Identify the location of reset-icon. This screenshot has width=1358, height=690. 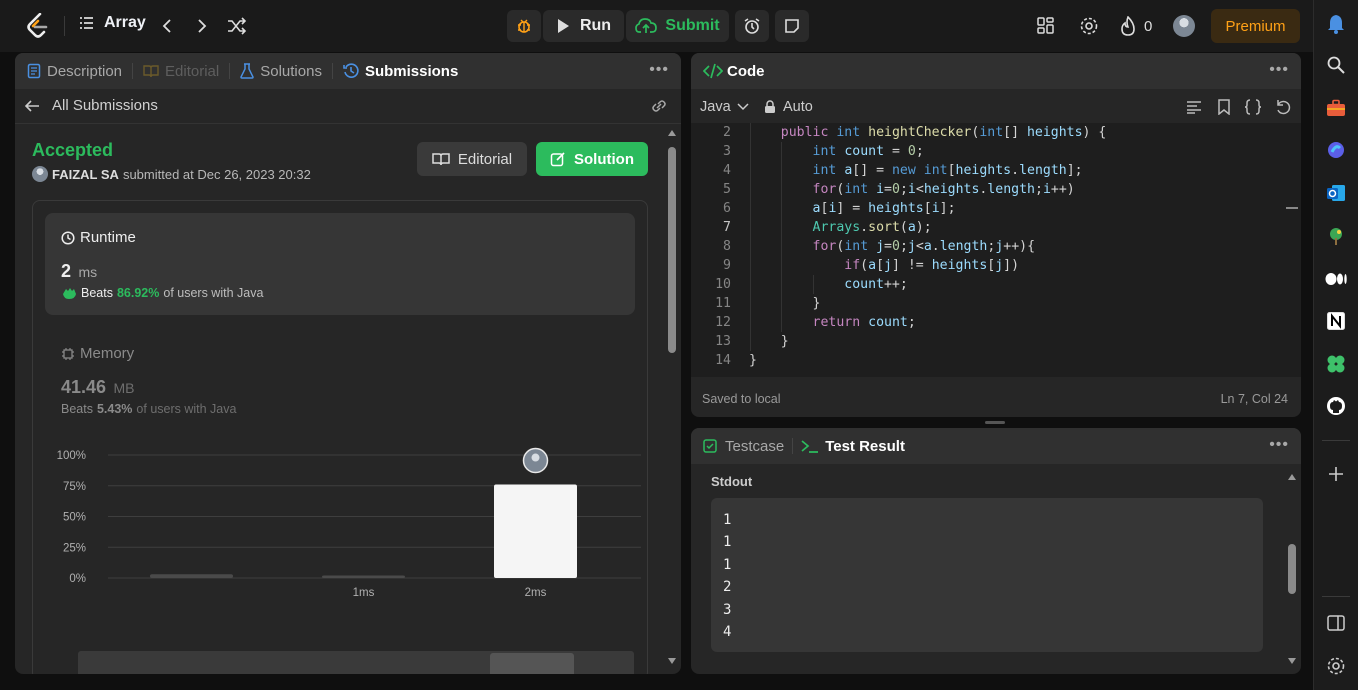
(1283, 107).